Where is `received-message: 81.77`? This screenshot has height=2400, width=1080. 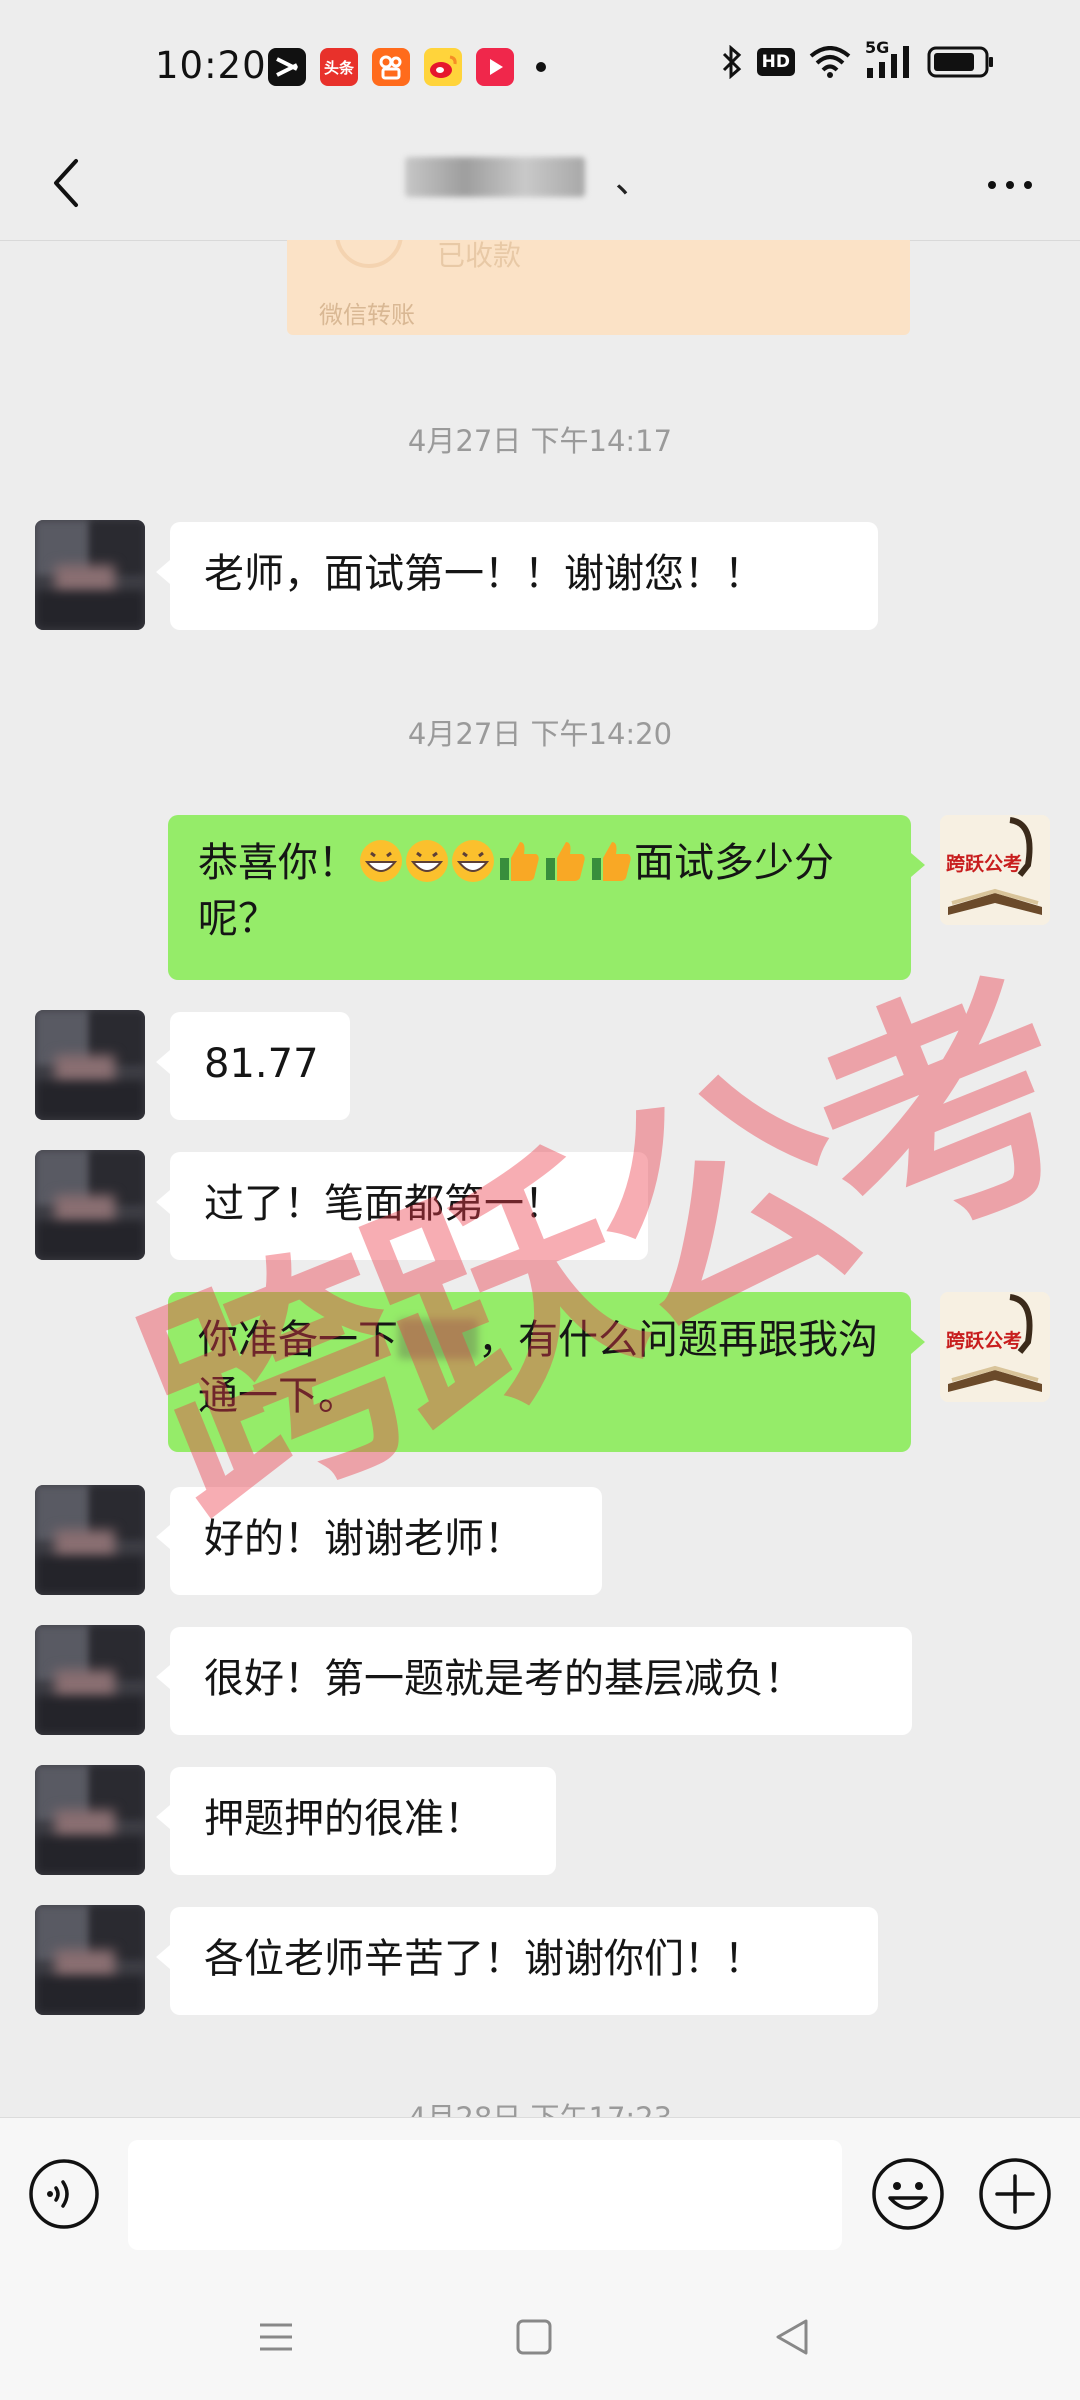 received-message: 81.77 is located at coordinates (253, 1066).